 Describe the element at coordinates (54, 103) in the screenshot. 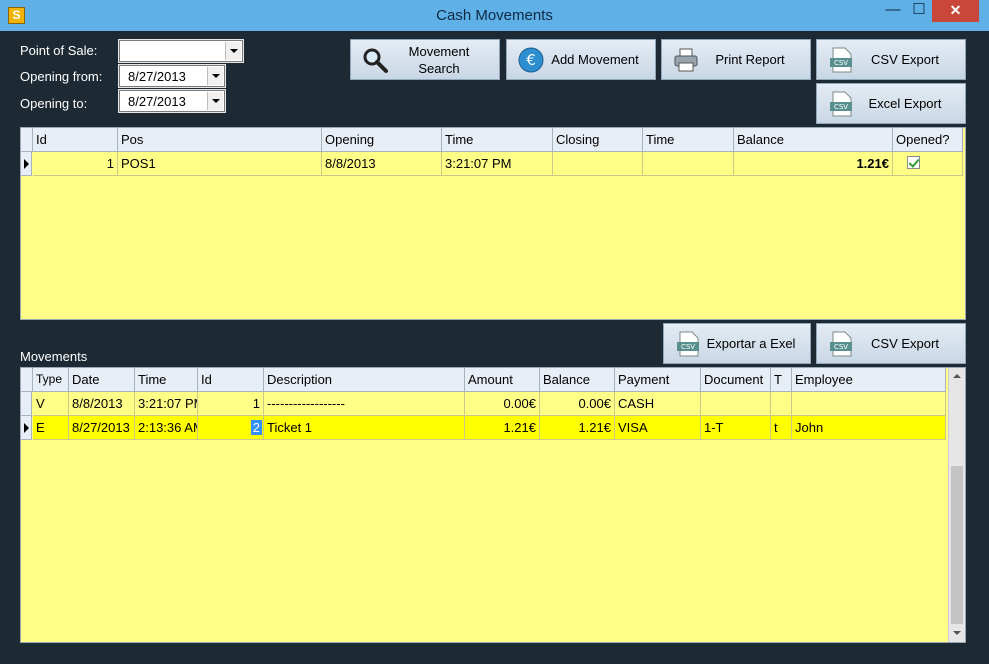

I see `opening-to-label: Opening to:` at that location.